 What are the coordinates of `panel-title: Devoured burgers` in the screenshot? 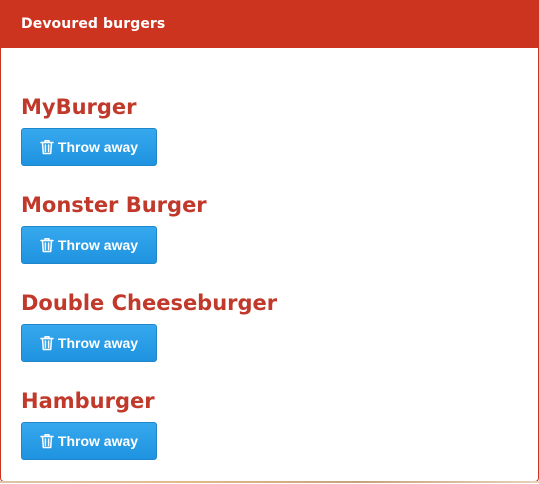 It's located at (93, 24).